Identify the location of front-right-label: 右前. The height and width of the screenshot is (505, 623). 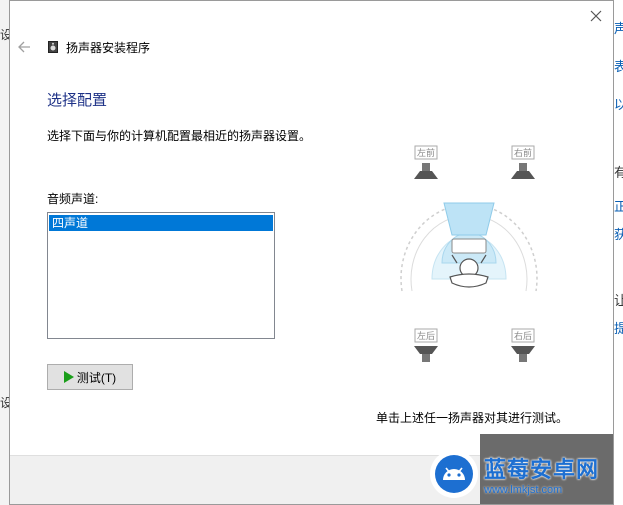
(523, 152).